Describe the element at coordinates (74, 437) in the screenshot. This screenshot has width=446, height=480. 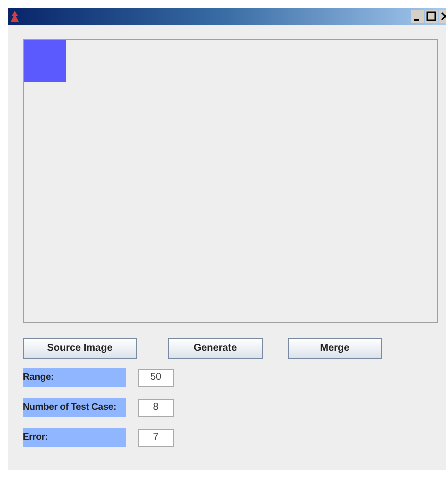
I see `field-label: Error:` at that location.